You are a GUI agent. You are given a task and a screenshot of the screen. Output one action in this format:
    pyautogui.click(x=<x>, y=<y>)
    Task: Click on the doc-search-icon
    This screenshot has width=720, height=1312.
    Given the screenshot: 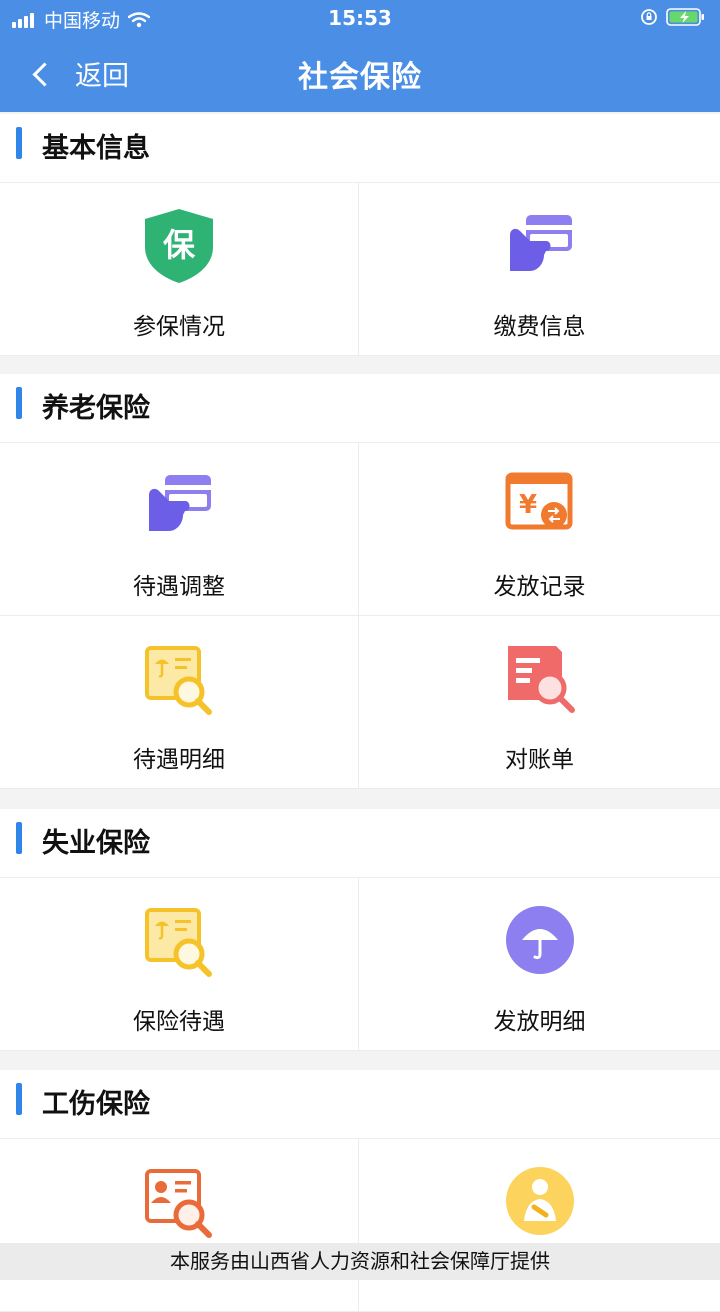 What is the action you would take?
    pyautogui.click(x=541, y=679)
    